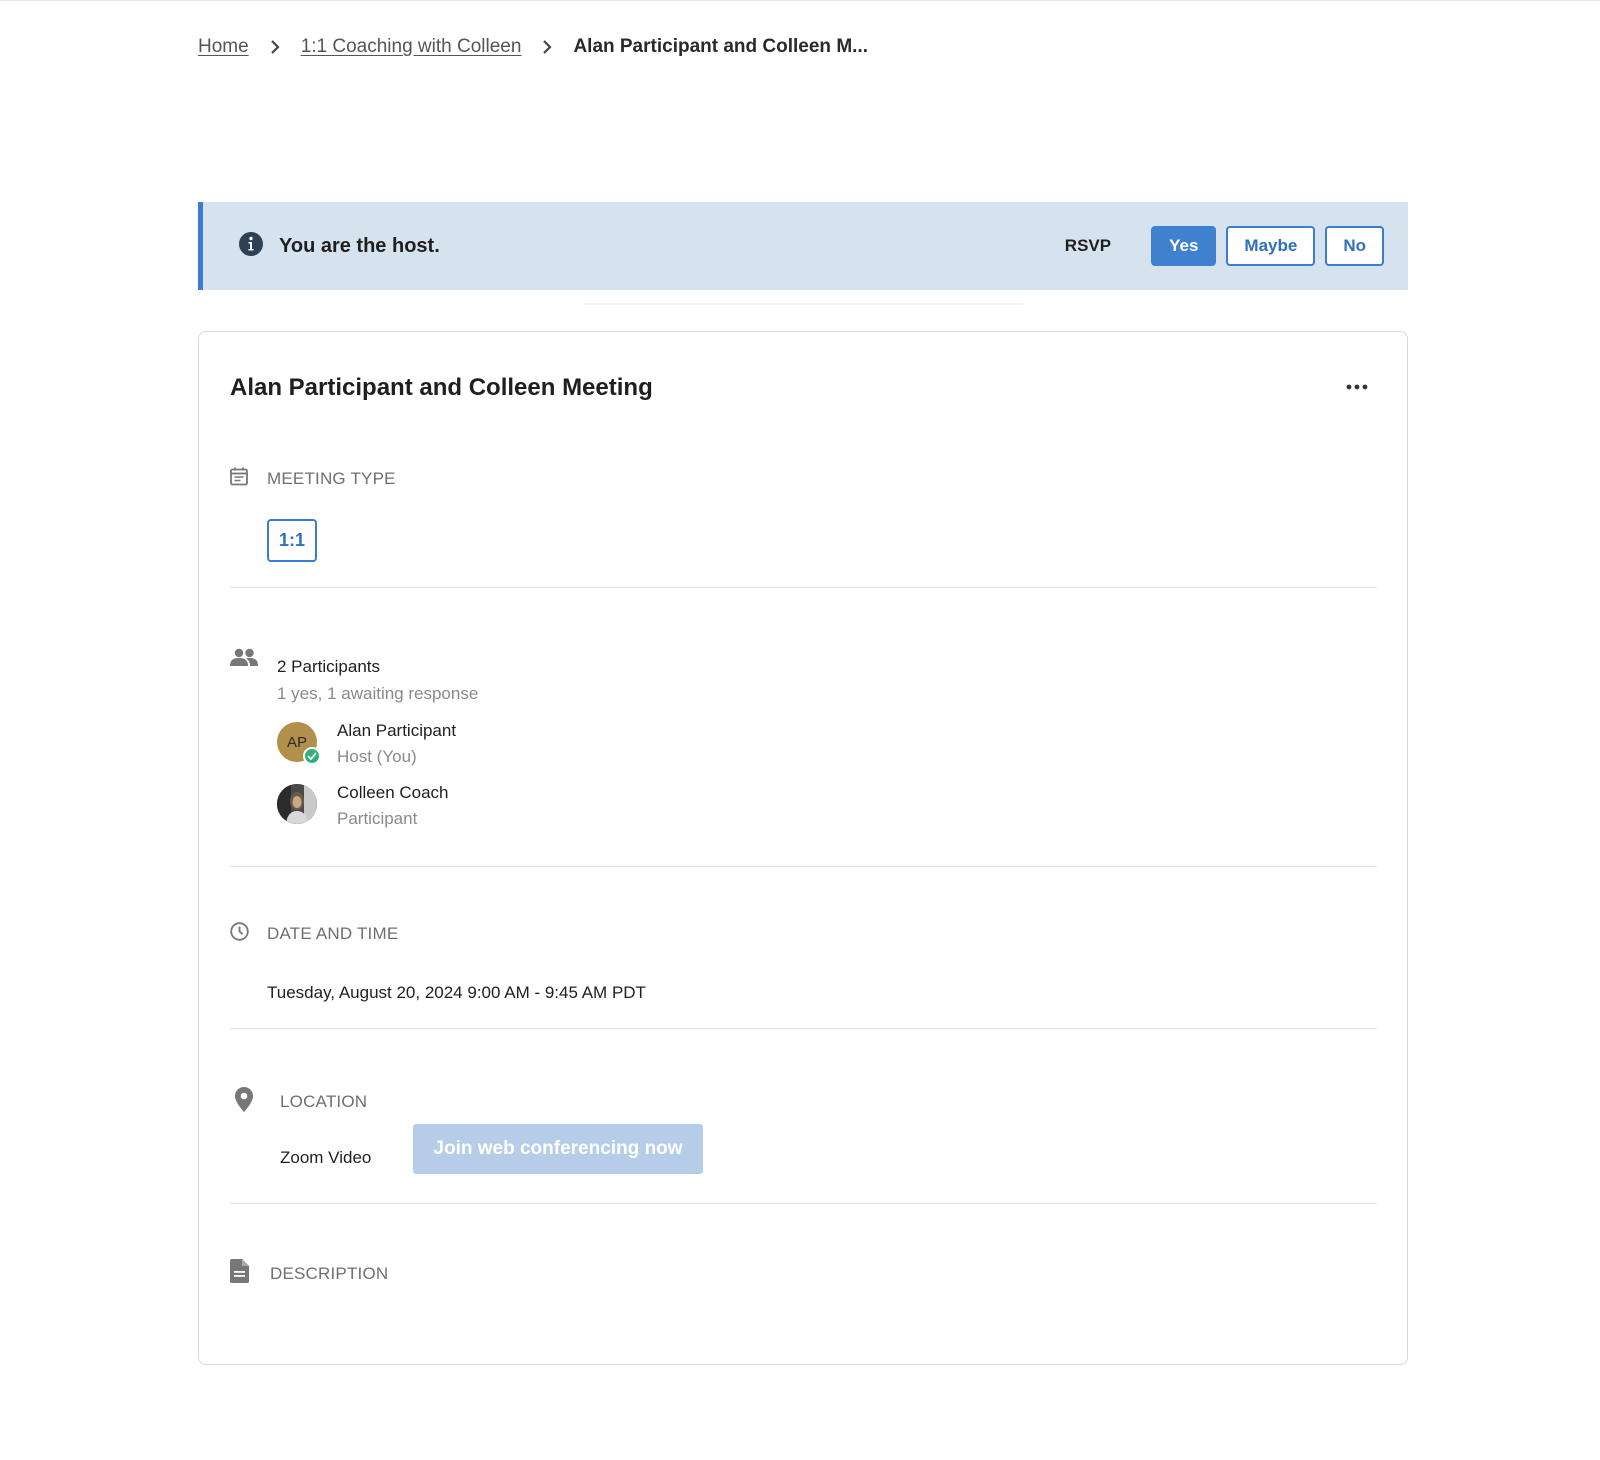 The width and height of the screenshot is (1600, 1460). I want to click on meeting-type-header: MEETING TYPE, so click(313, 479).